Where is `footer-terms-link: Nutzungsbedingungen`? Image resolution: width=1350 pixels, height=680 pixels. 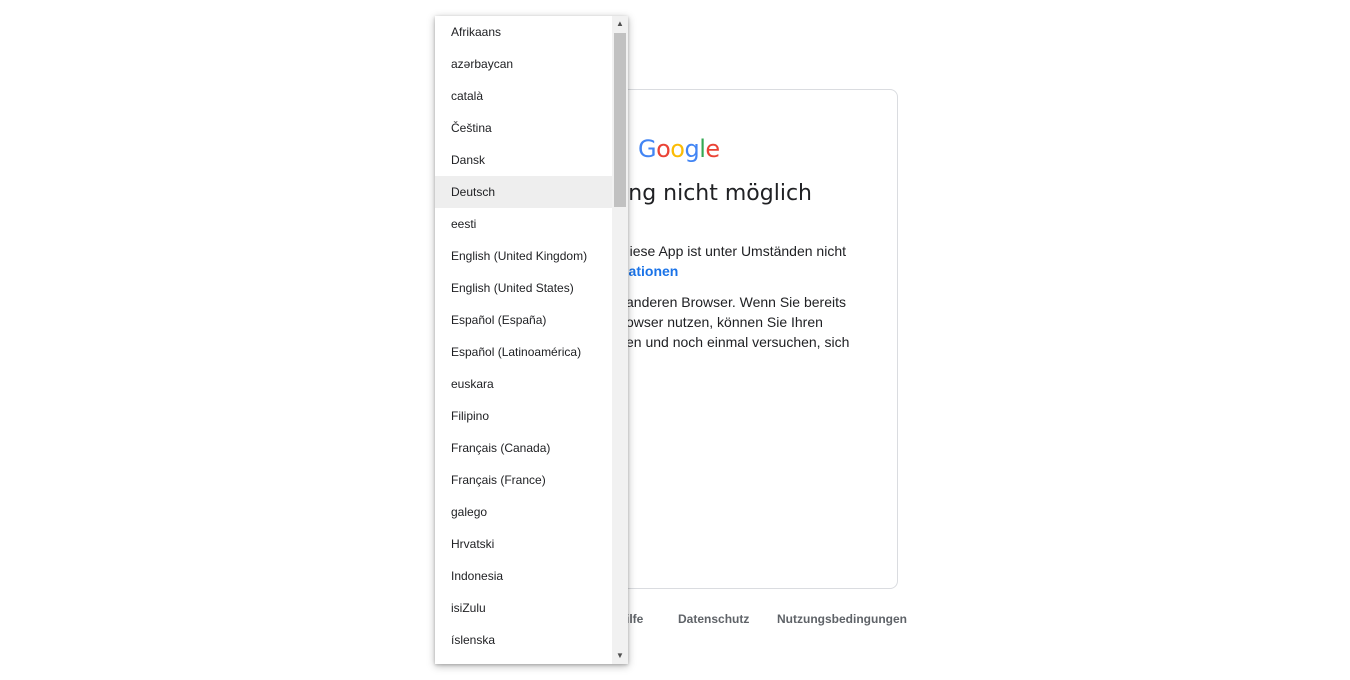 footer-terms-link: Nutzungsbedingungen is located at coordinates (842, 619).